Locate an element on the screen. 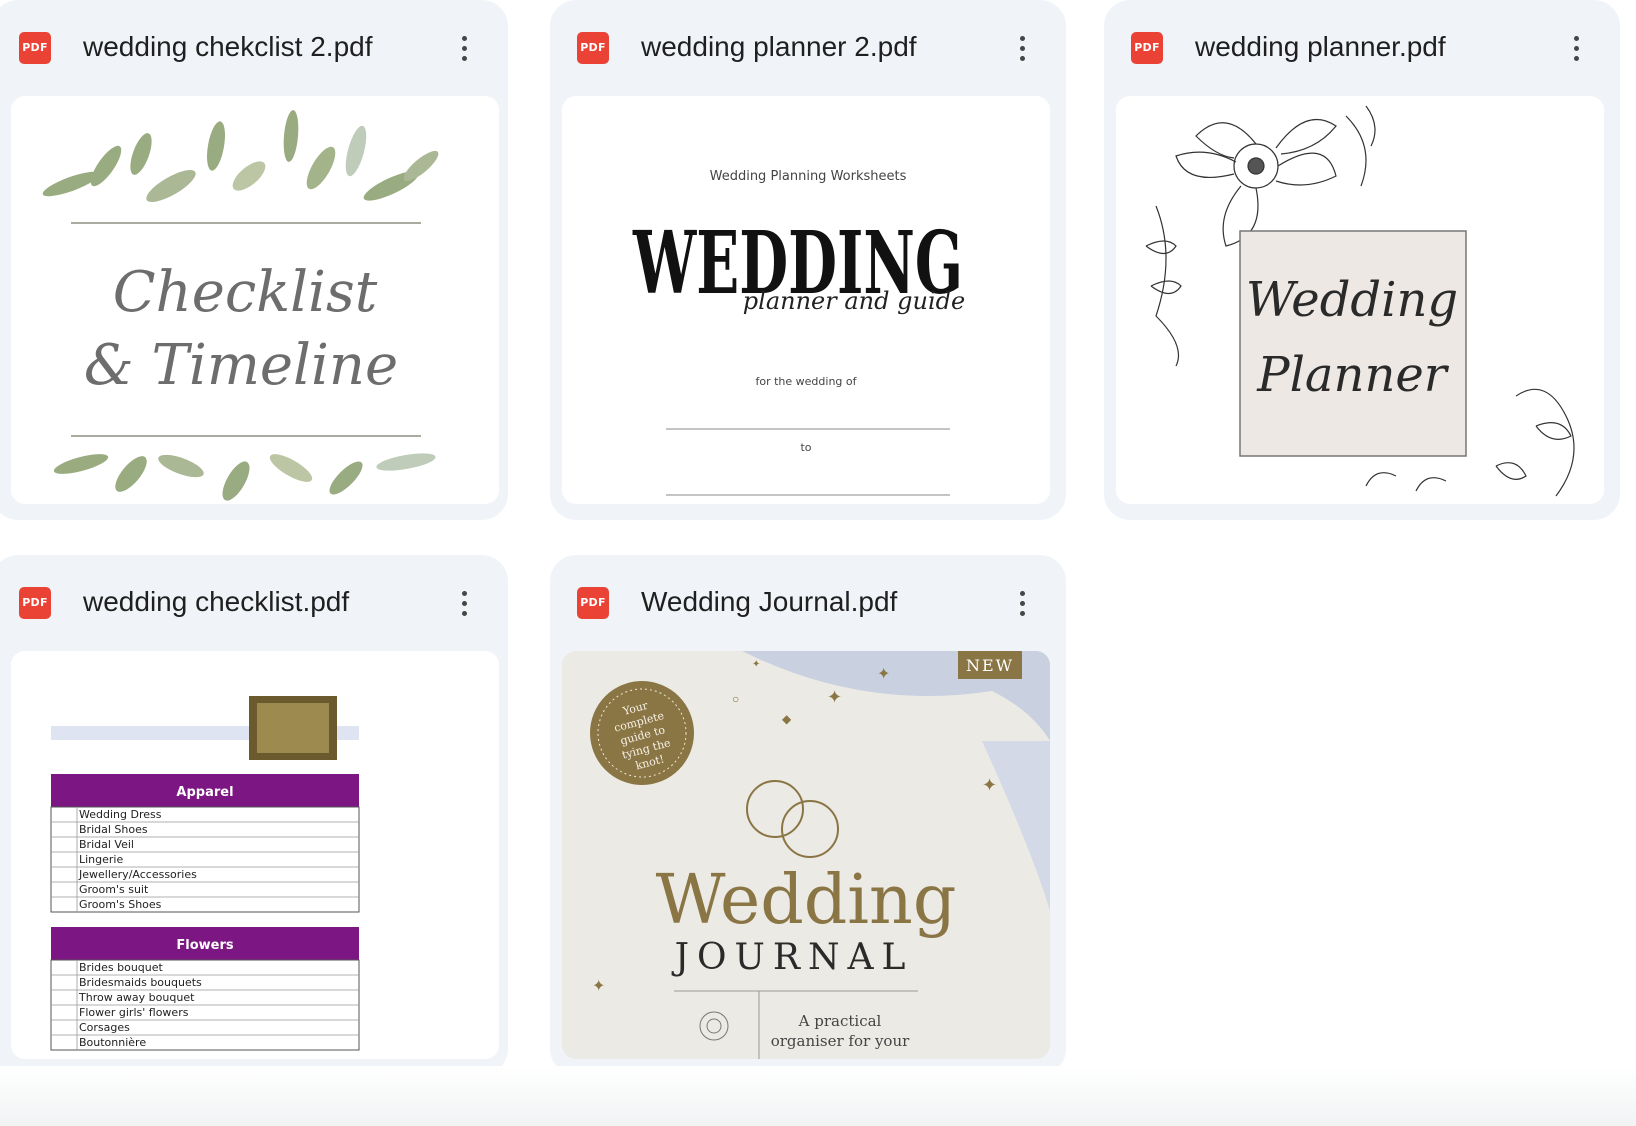 This screenshot has width=1636, height=1126. cover-kicker: Wedding Planning Worksheets is located at coordinates (808, 176).